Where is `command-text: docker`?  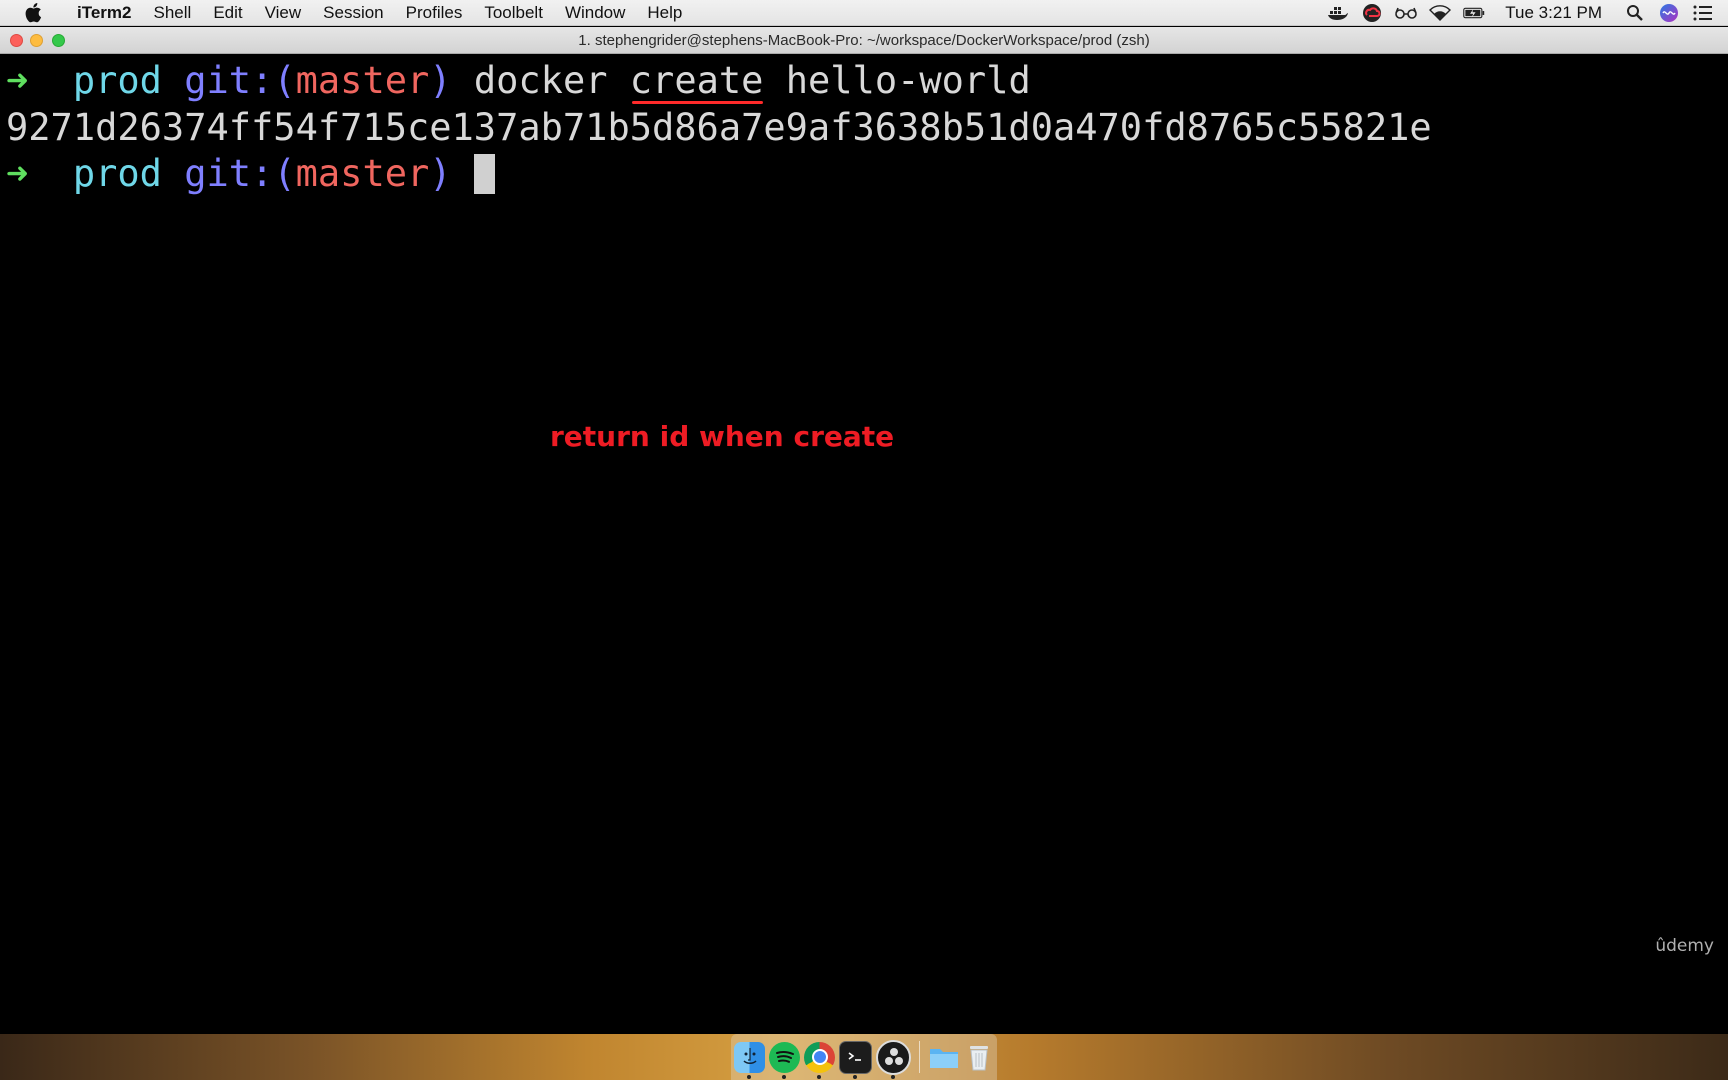
command-text: docker is located at coordinates (540, 80).